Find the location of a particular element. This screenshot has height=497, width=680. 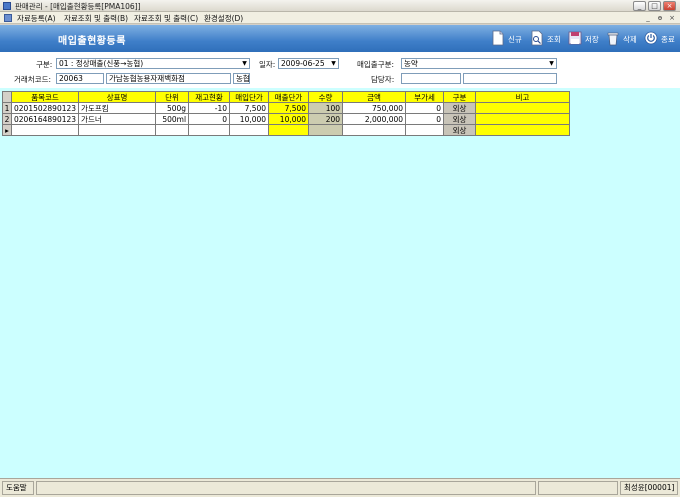

cell-item-code: 0206164890123 is located at coordinates (45, 119).